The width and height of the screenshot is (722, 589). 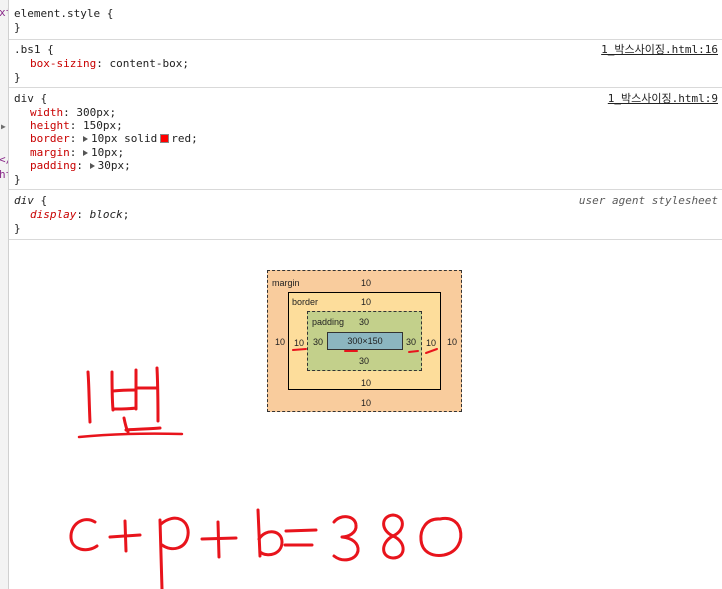 I want to click on property-value: 10px solid, so click(x=124, y=138).